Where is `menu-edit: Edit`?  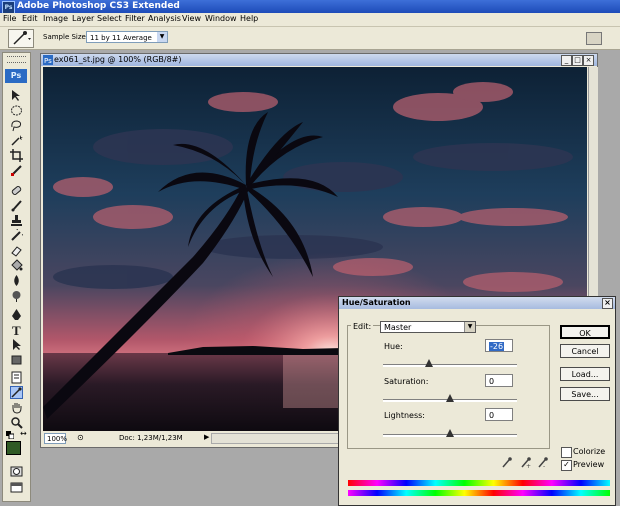 menu-edit: Edit is located at coordinates (30, 18).